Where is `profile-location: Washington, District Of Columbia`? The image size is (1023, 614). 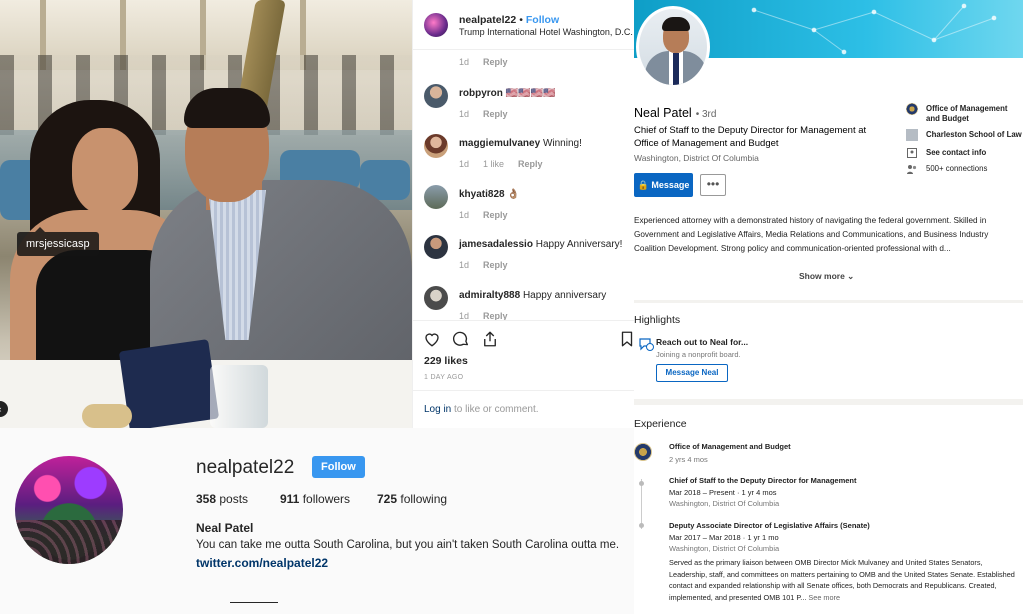 profile-location: Washington, District Of Columbia is located at coordinates (696, 158).